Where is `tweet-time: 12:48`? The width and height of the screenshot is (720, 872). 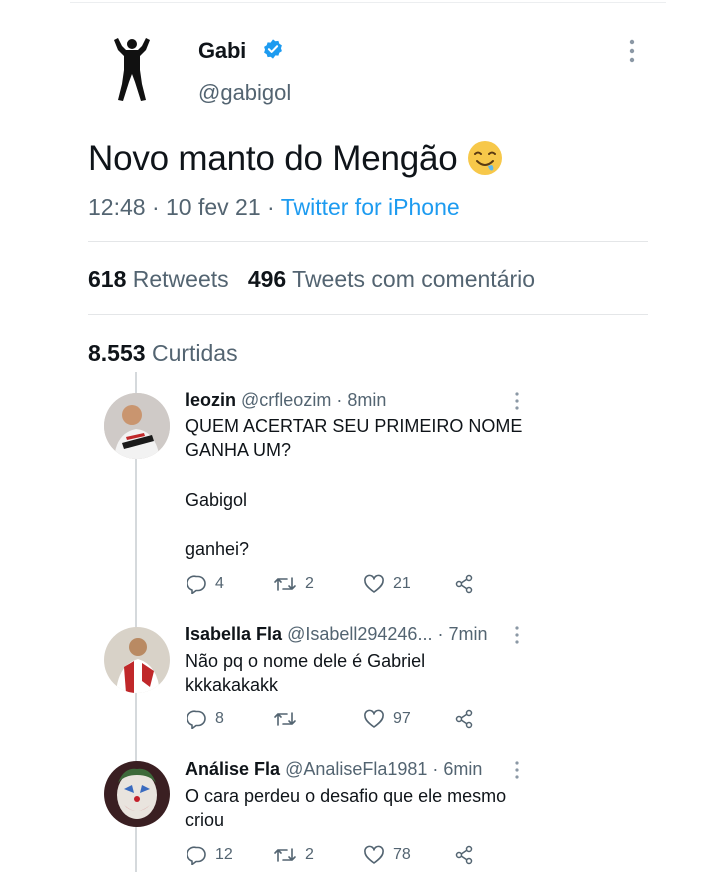 tweet-time: 12:48 is located at coordinates (117, 207).